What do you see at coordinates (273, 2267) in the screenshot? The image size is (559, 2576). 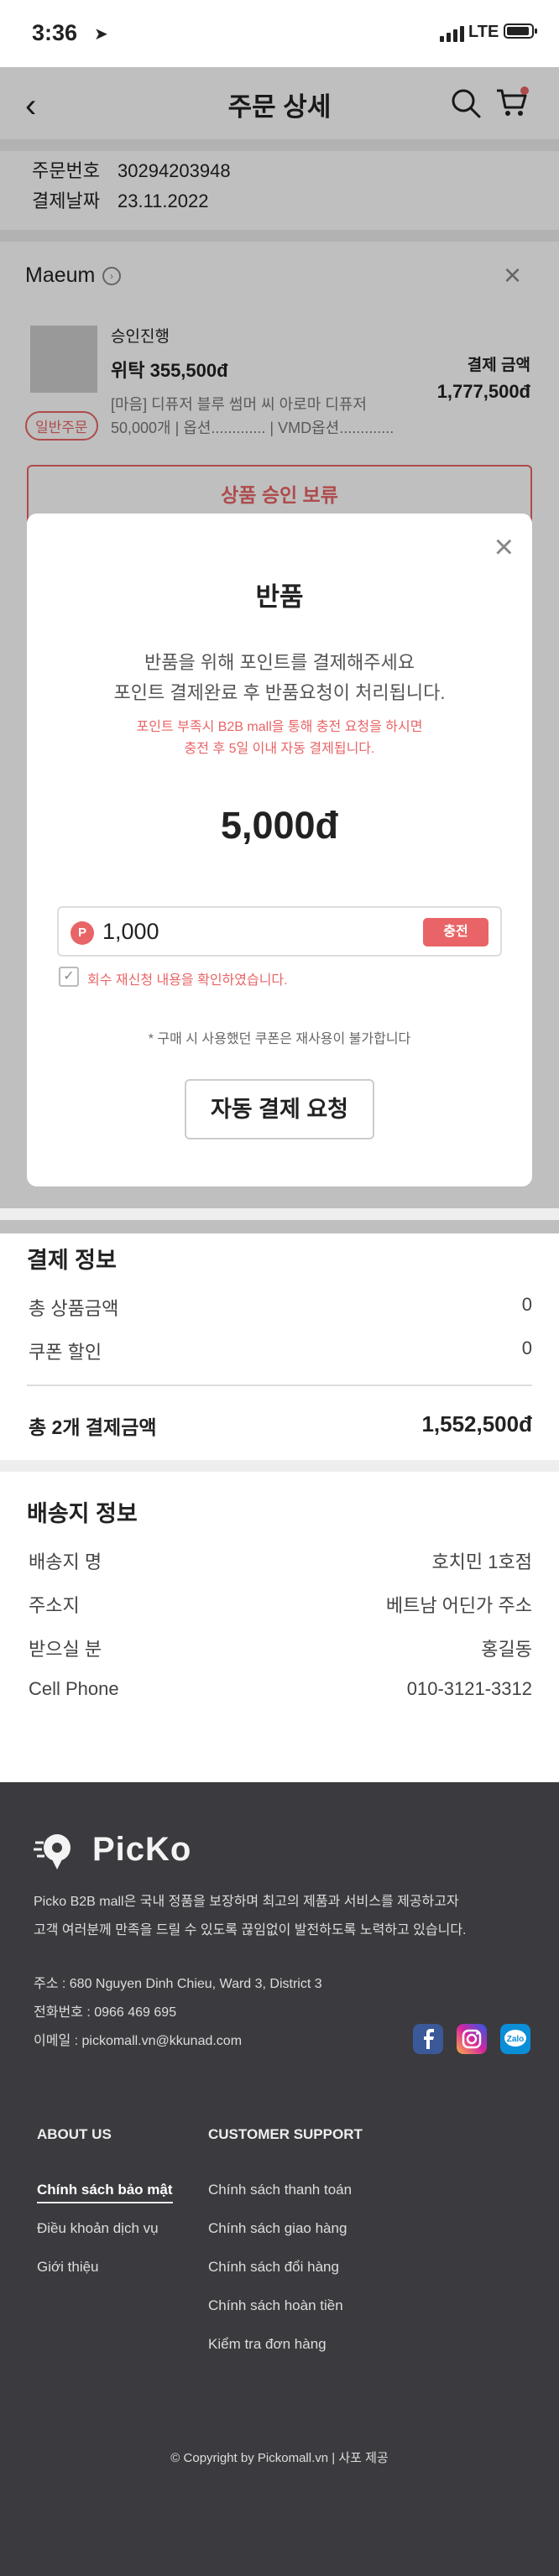 I see `footer-link-exchange: Chính sách đổi hàng` at bounding box center [273, 2267].